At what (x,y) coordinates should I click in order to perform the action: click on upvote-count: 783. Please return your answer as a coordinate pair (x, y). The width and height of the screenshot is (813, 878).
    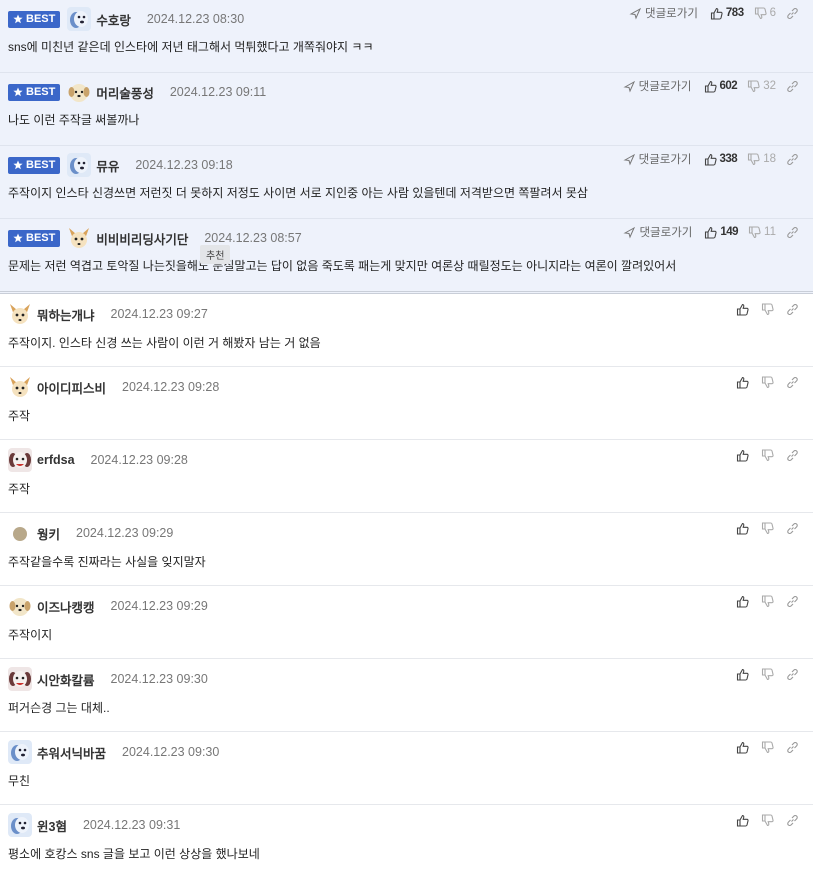
    Looking at the image, I should click on (734, 13).